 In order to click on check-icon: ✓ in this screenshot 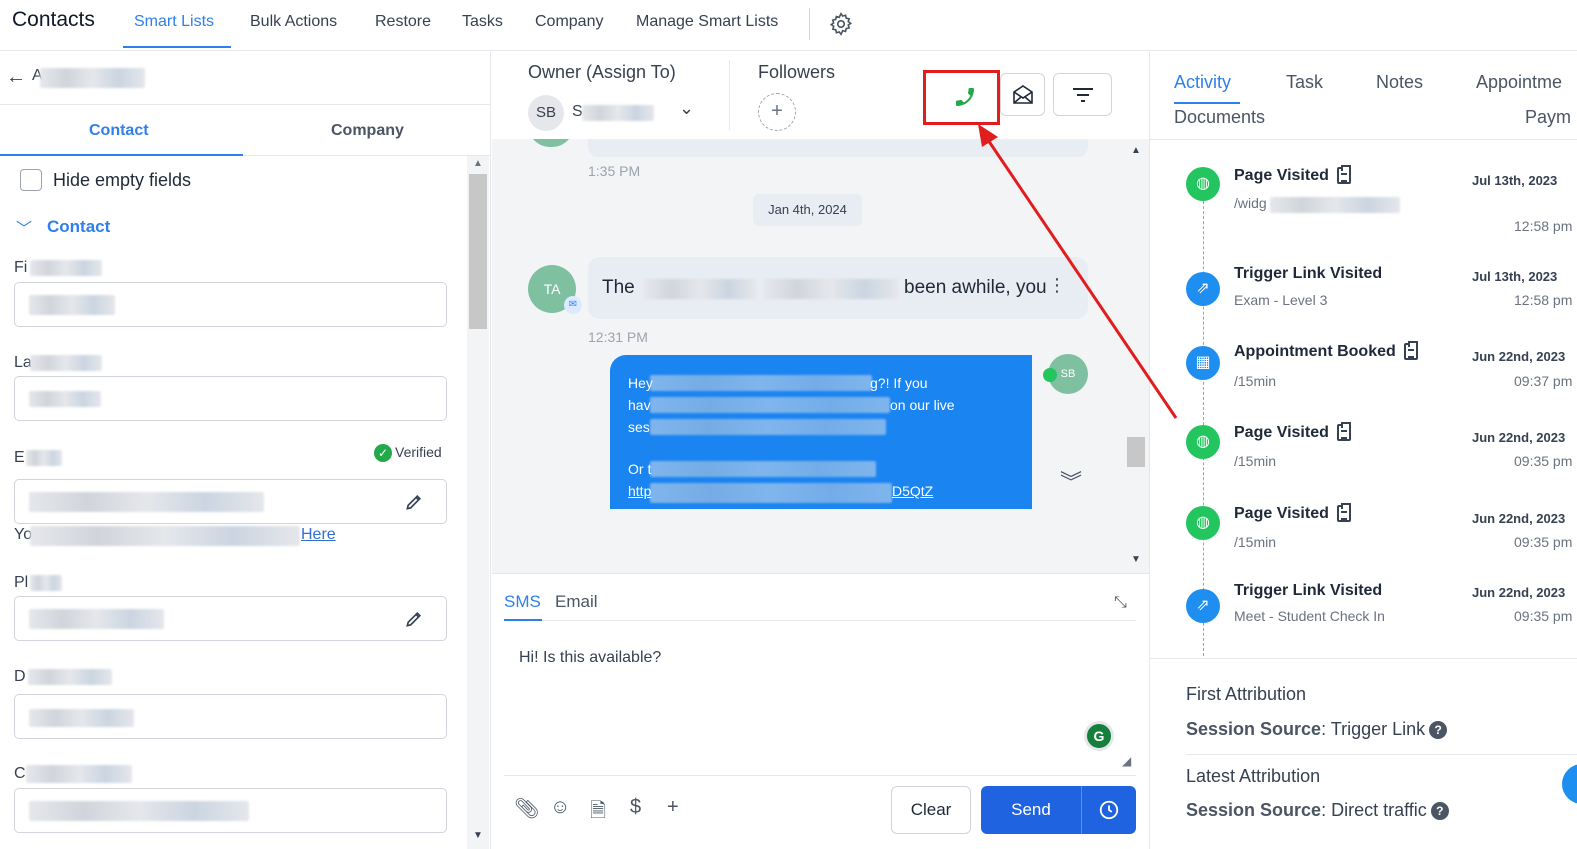, I will do `click(383, 453)`.